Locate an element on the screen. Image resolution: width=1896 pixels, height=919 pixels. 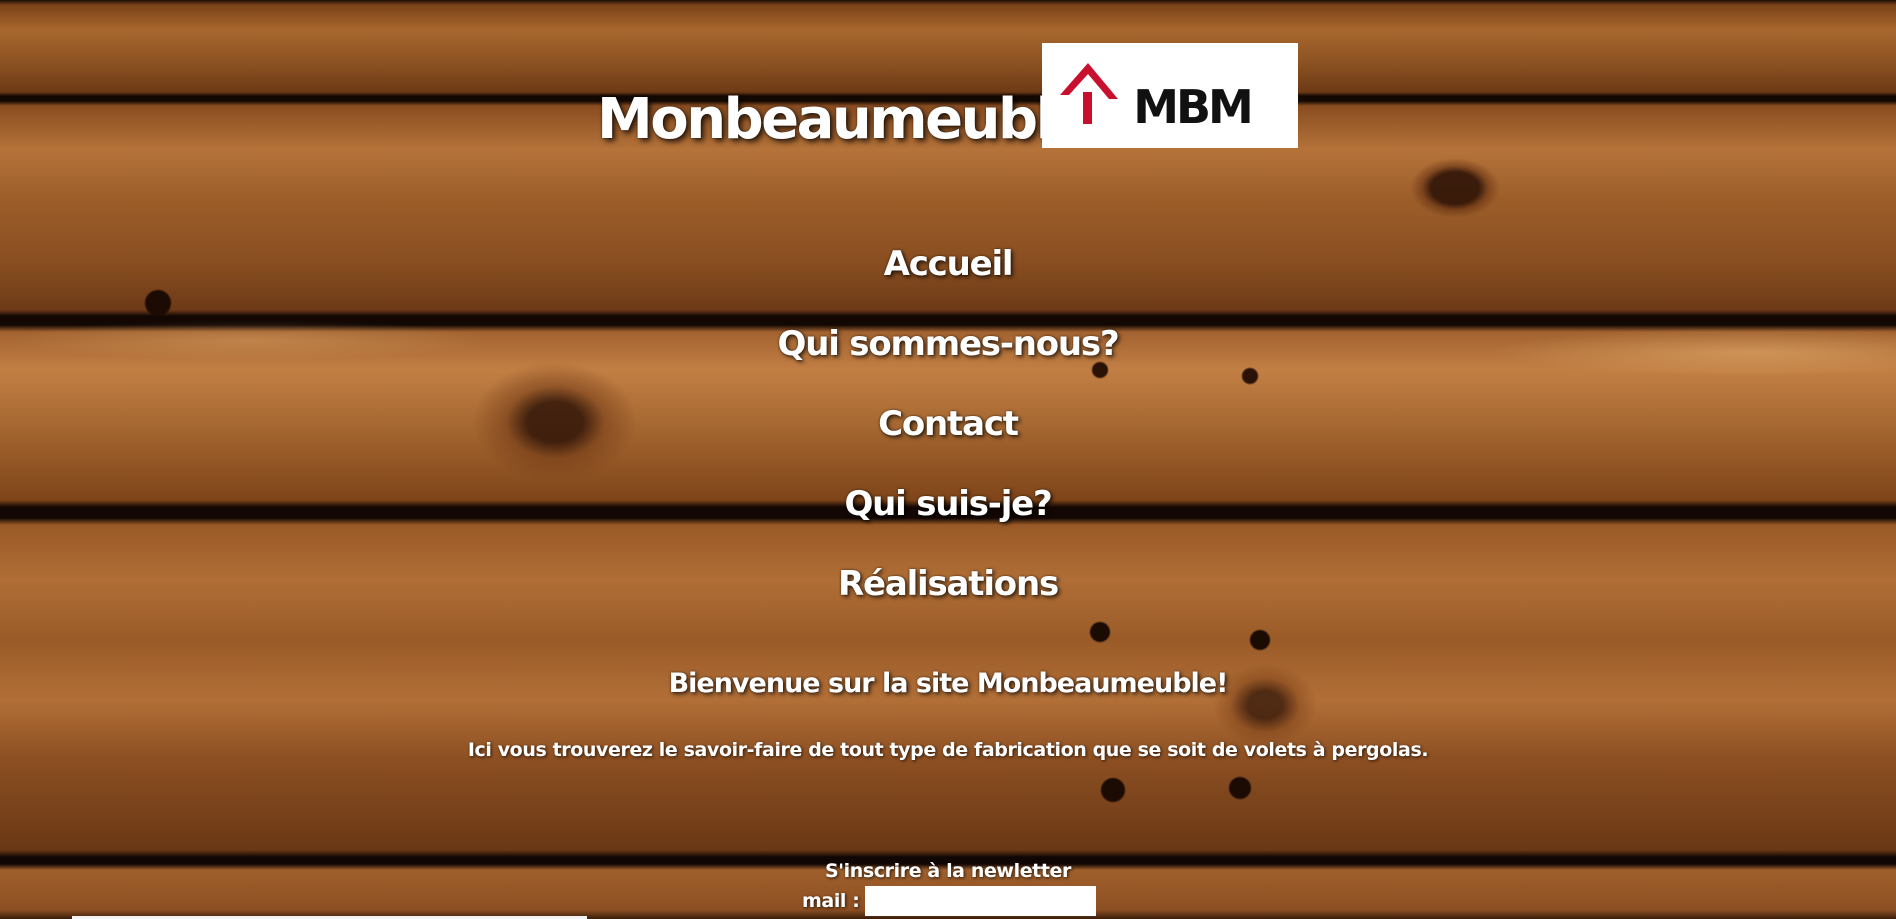
mbm-logo: MBM is located at coordinates (1170, 95).